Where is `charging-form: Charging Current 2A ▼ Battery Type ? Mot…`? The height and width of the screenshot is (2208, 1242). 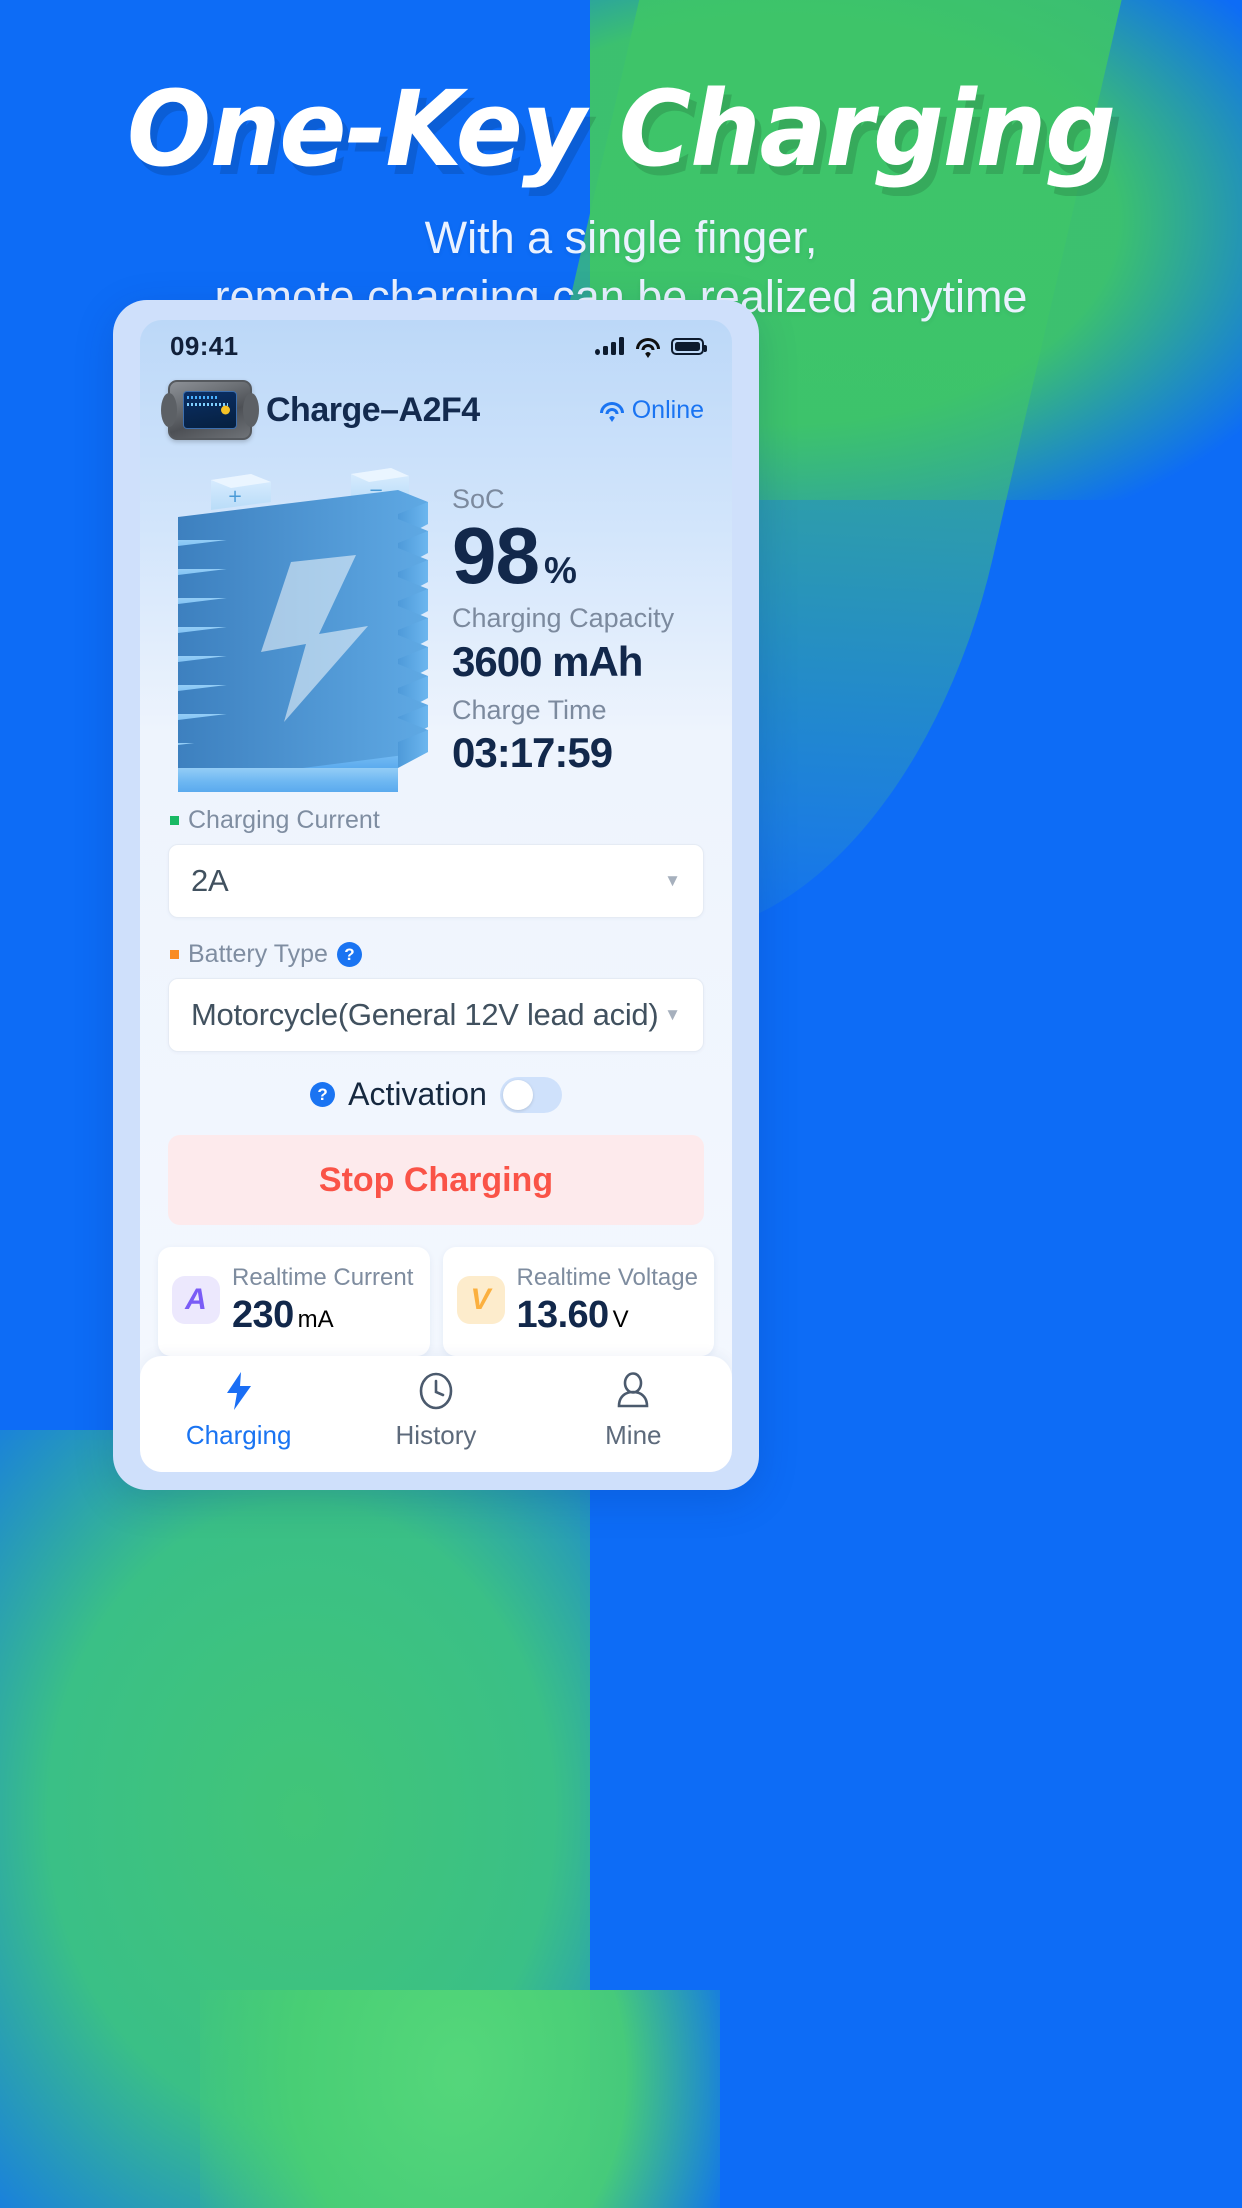 charging-form: Charging Current 2A ▼ Battery Type ? Mot… is located at coordinates (436, 1008).